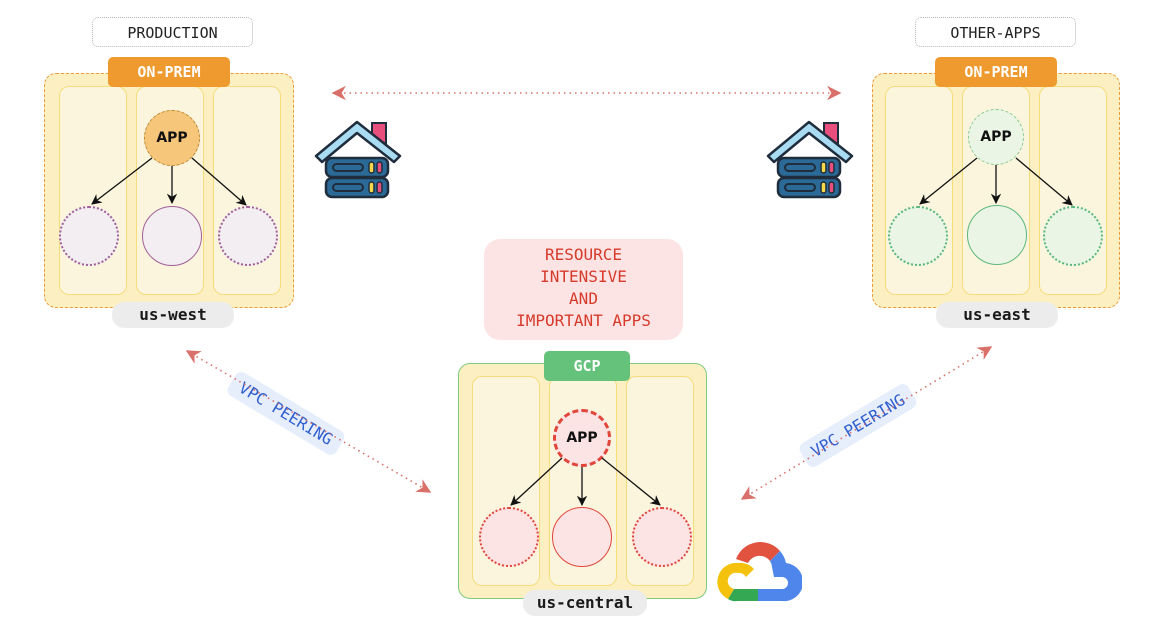 The image size is (1167, 623). I want to click on region-name-us-east: us-east, so click(997, 315).